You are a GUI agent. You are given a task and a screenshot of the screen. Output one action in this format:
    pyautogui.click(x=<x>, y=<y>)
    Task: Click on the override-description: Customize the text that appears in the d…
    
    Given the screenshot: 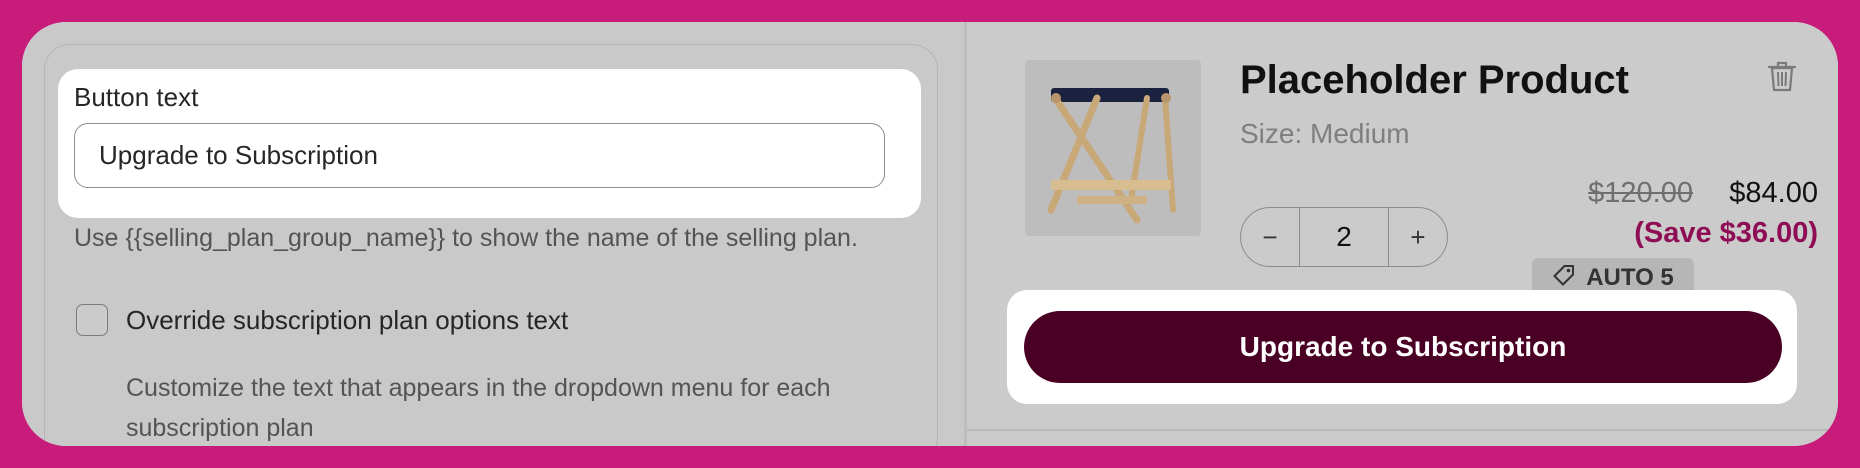 What is the action you would take?
    pyautogui.click(x=478, y=408)
    